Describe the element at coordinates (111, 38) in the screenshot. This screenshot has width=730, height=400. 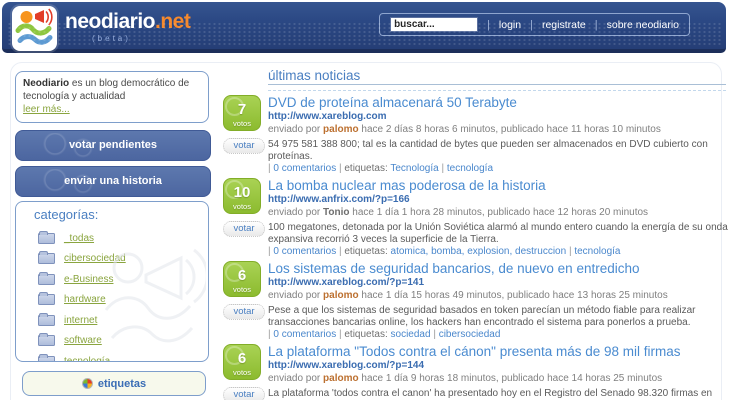
I see `beta-label: (beta)` at that location.